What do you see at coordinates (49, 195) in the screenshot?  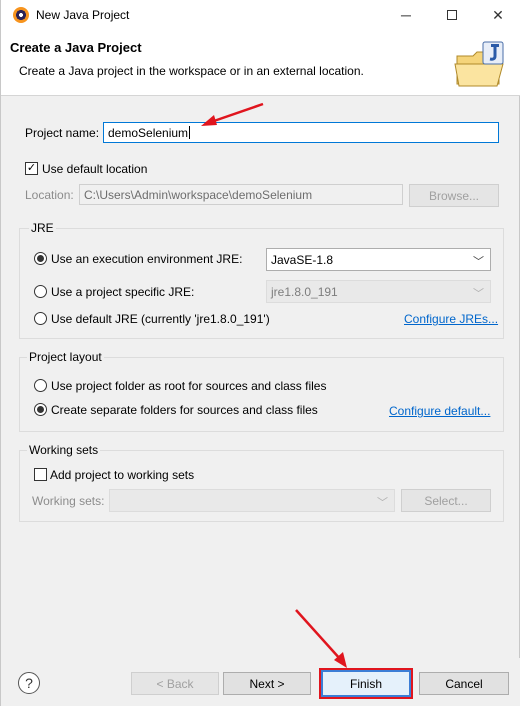 I see `location-label: Location:` at bounding box center [49, 195].